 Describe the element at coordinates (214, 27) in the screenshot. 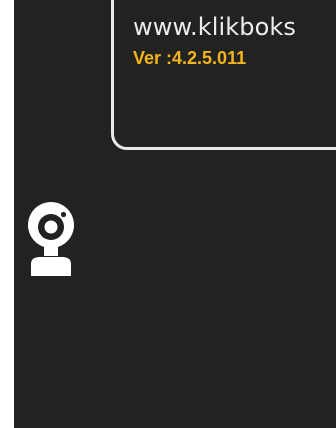

I see `website-url: www.klikboks` at that location.